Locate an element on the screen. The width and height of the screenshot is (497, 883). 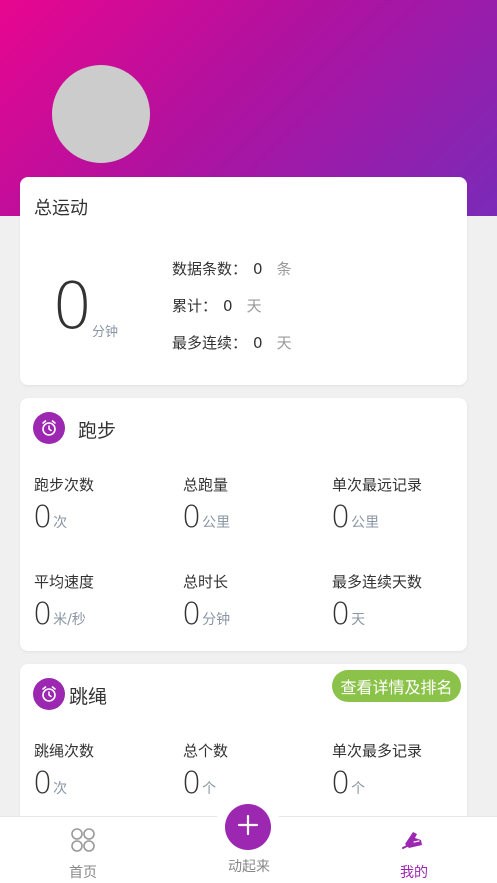
metric-value: 0分钟 is located at coordinates (206, 615).